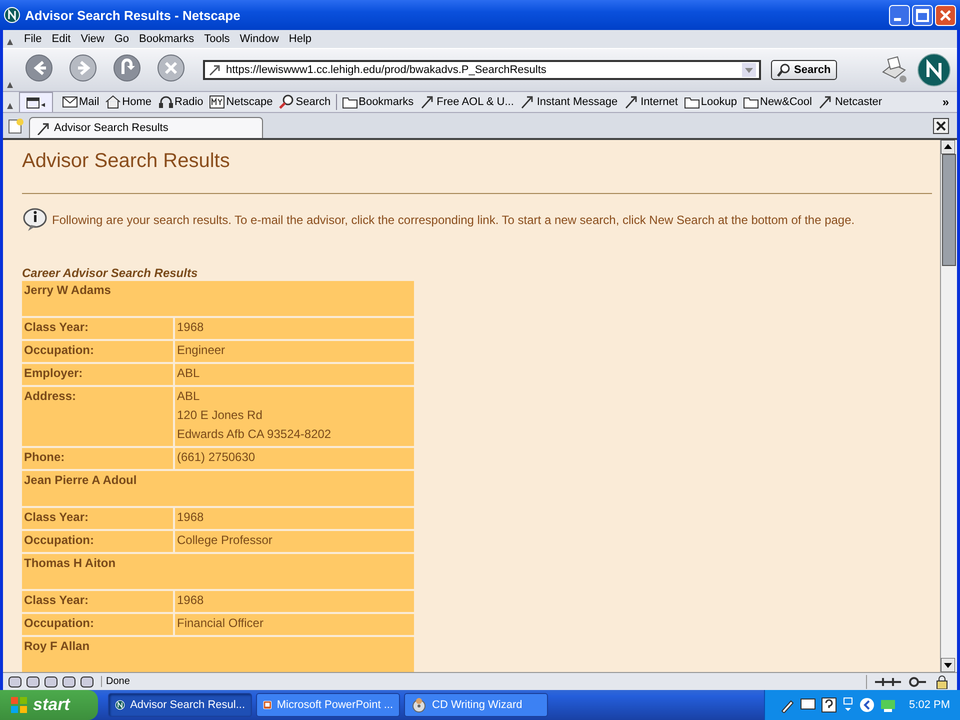 The width and height of the screenshot is (960, 720). I want to click on overflow-chevron: », so click(949, 102).